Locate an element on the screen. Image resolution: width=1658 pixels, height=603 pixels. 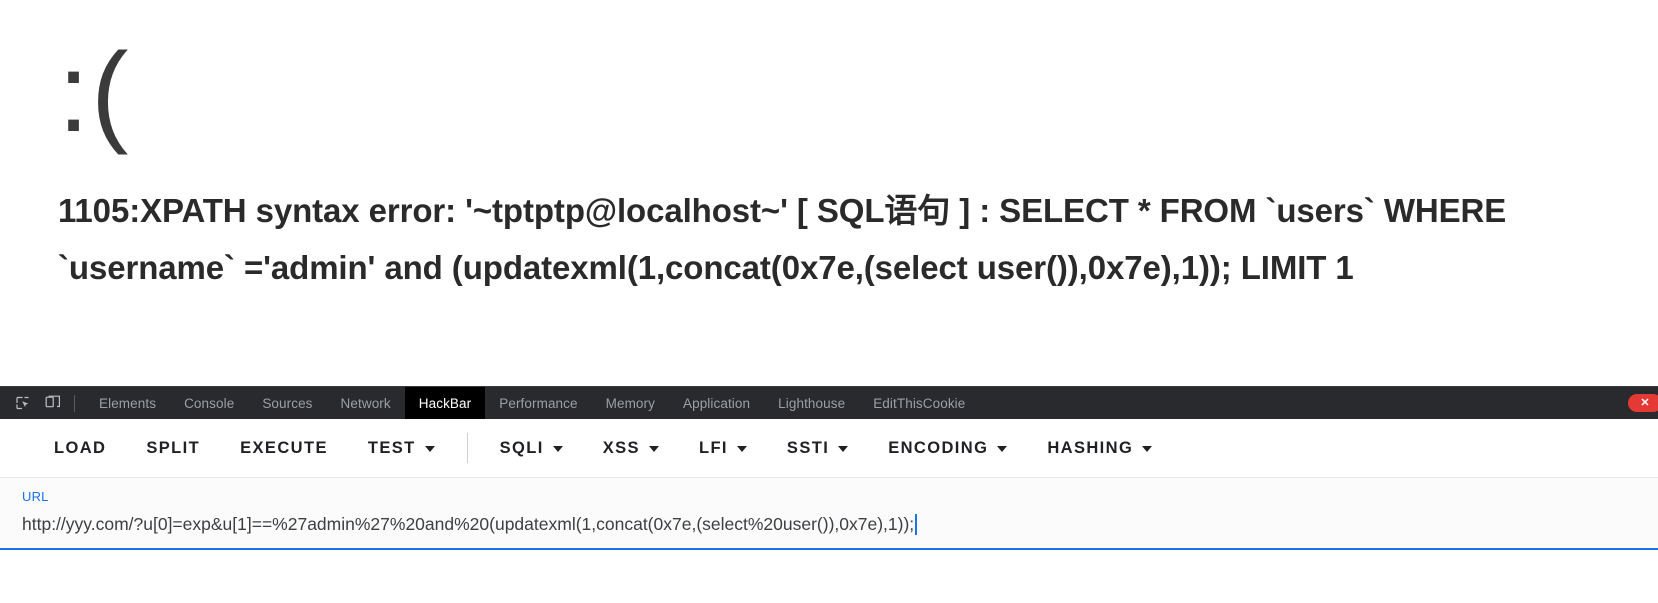
hackbar-ssti-menu: SSTI is located at coordinates (817, 448).